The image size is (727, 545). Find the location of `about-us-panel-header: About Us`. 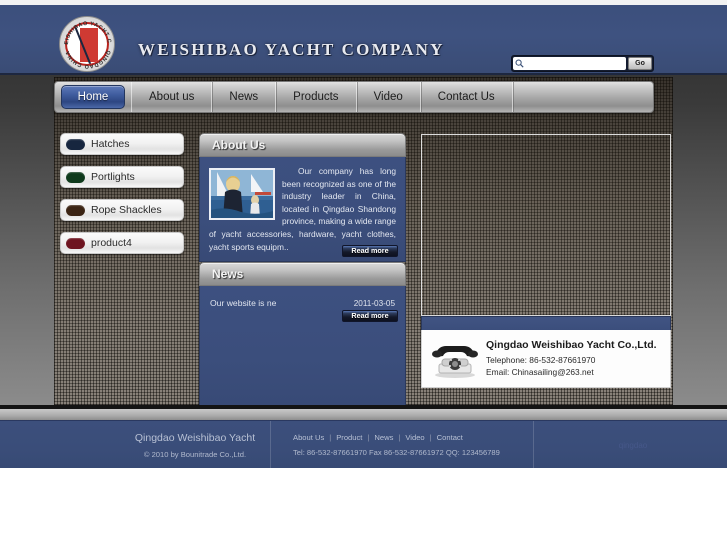

about-us-panel-header: About Us is located at coordinates (302, 145).